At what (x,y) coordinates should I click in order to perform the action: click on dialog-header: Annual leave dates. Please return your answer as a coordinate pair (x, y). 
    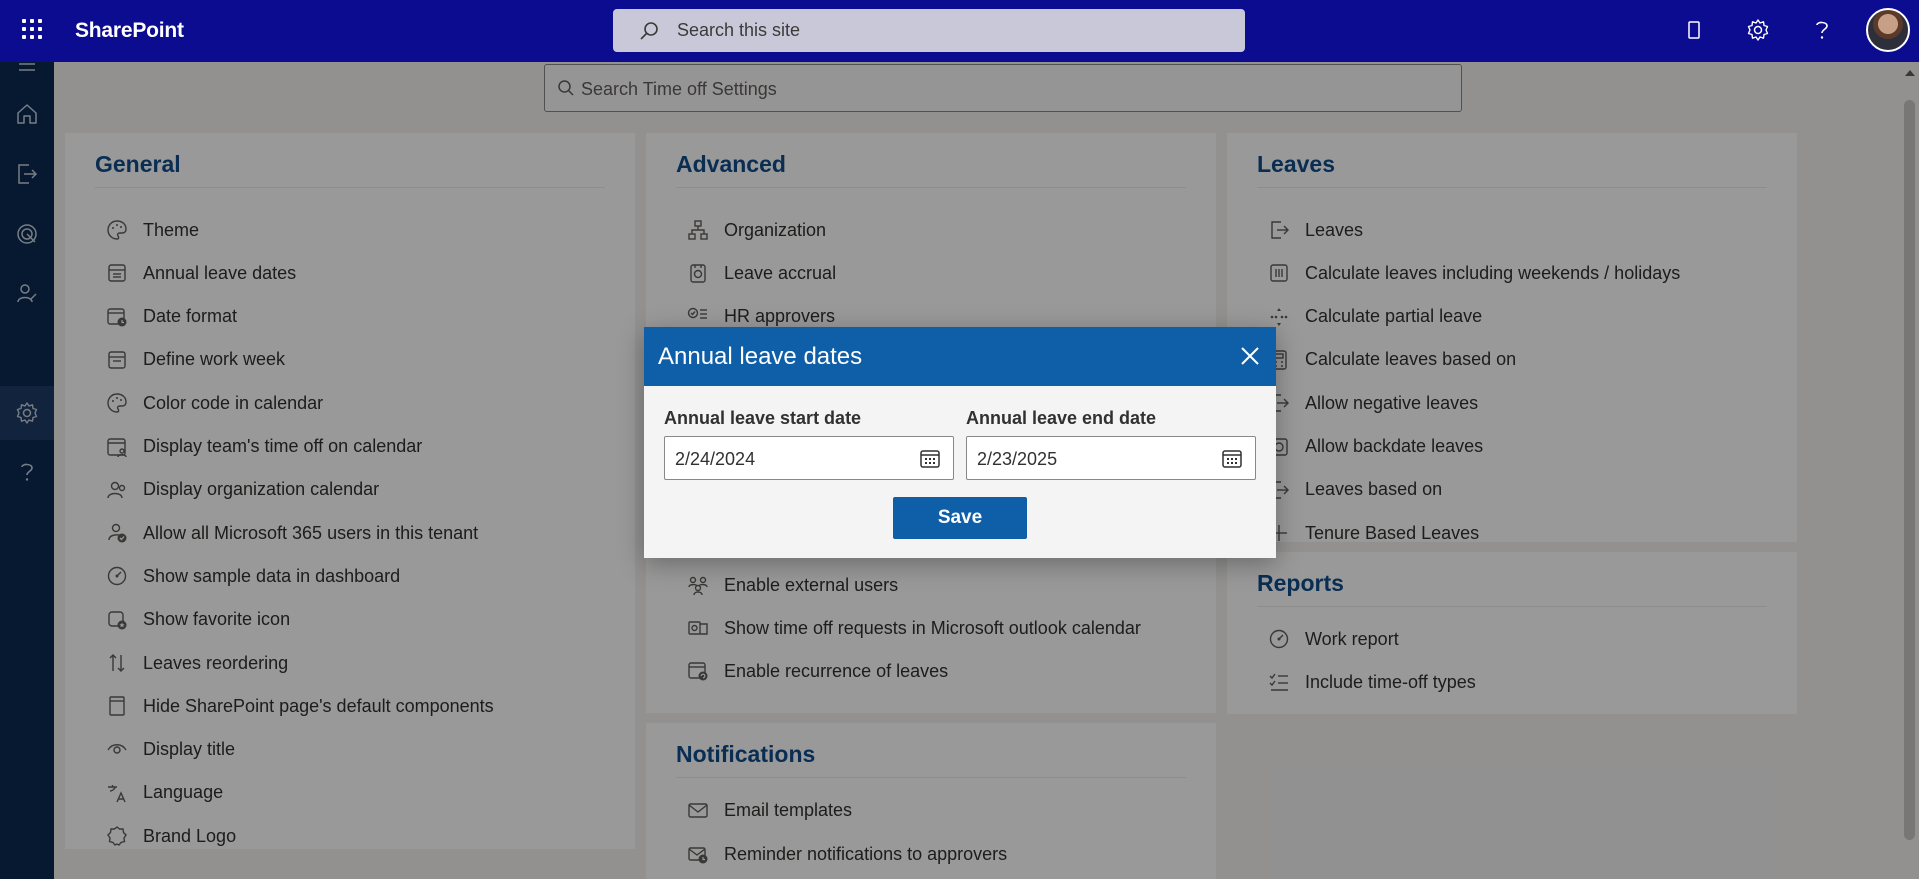
    Looking at the image, I should click on (960, 356).